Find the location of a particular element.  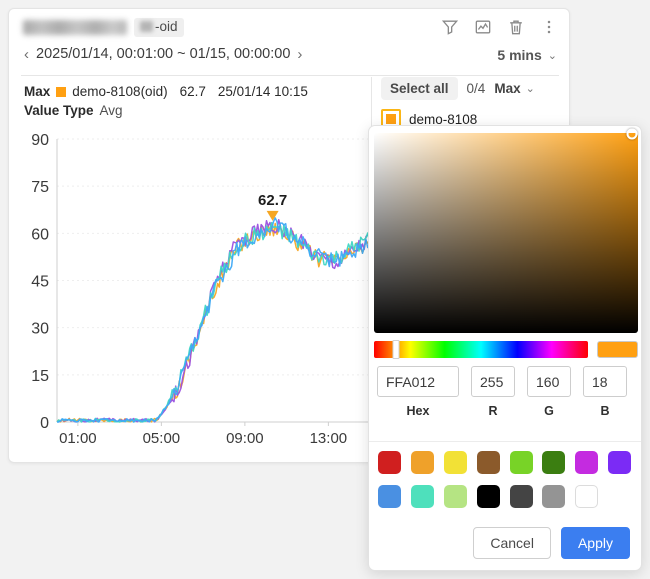

color-value-fields: Hex R G B is located at coordinates (506, 392).